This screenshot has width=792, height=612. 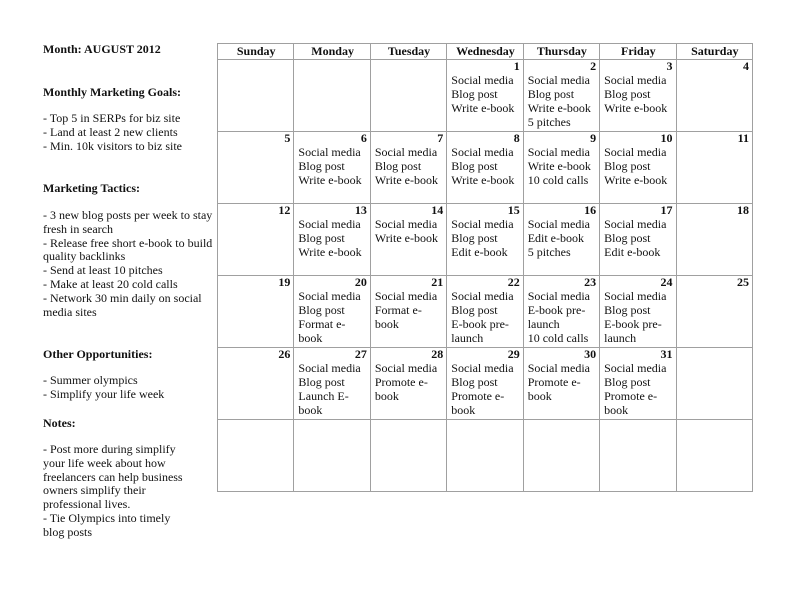 What do you see at coordinates (669, 66) in the screenshot?
I see `day-number: 3` at bounding box center [669, 66].